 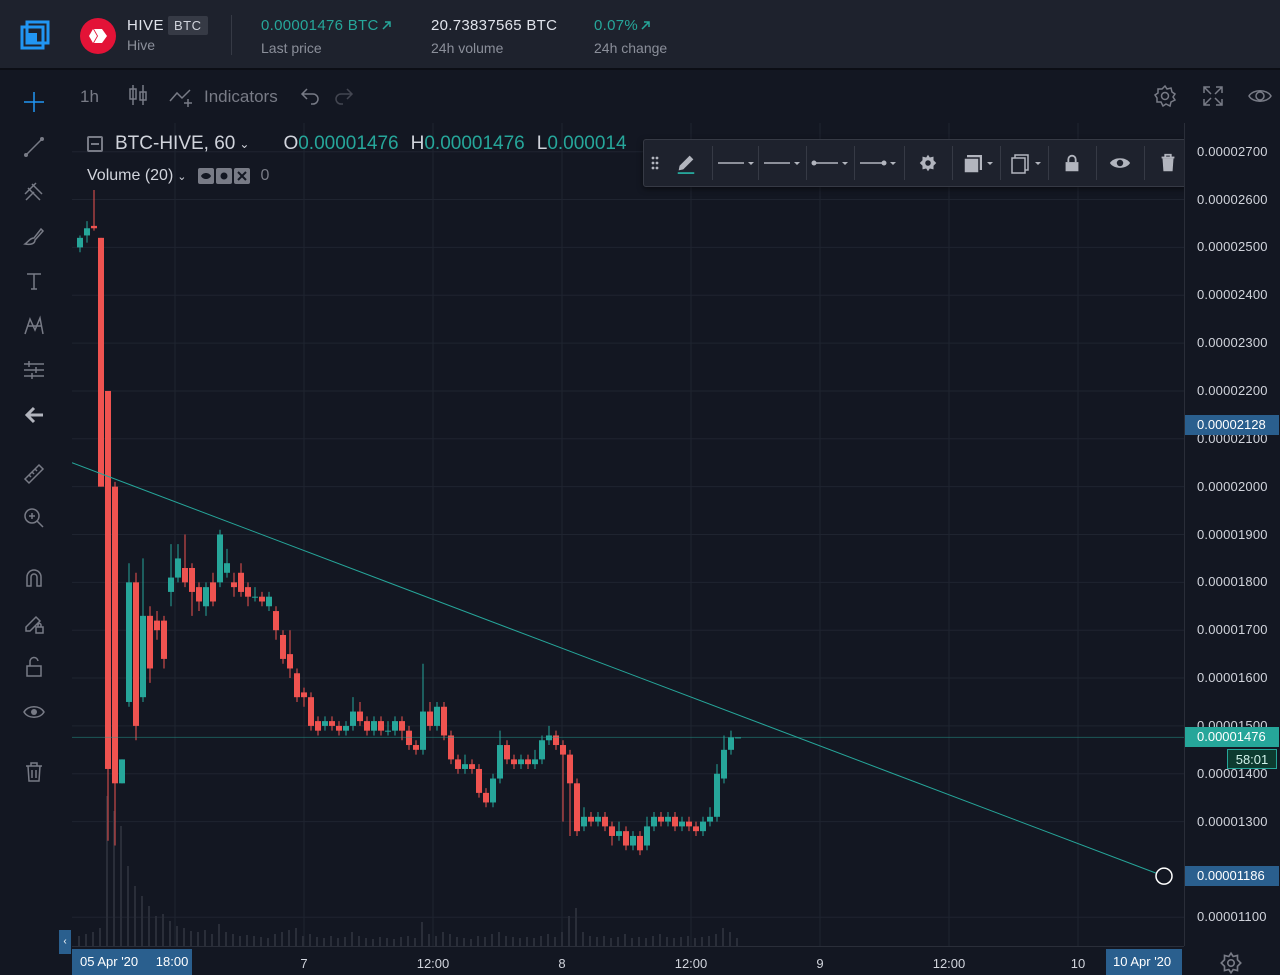 I want to click on time-range-start-tag: 05 Apr '20 18:00, so click(x=132, y=962).